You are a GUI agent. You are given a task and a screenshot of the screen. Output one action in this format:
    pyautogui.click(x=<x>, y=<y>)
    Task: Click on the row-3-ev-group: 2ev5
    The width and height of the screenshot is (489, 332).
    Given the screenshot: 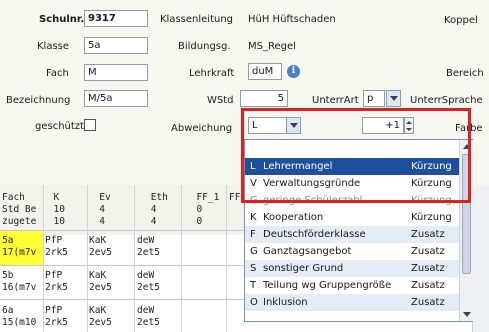 What is the action you would take?
    pyautogui.click(x=100, y=322)
    